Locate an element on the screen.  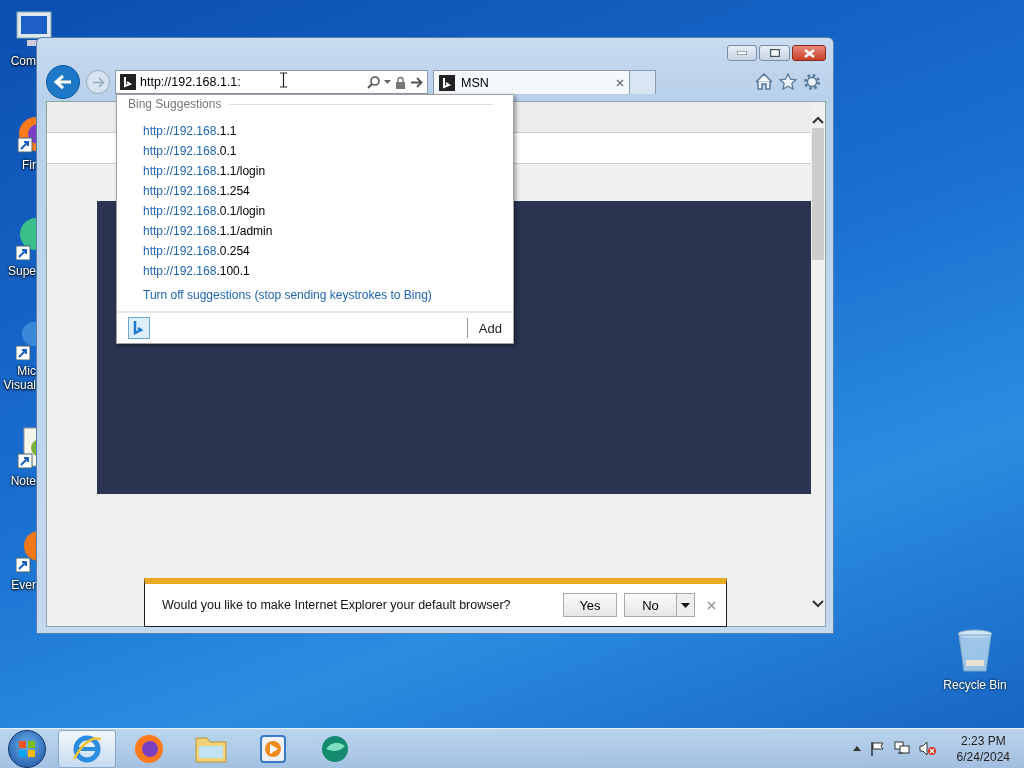
lock-icon is located at coordinates (400, 82).